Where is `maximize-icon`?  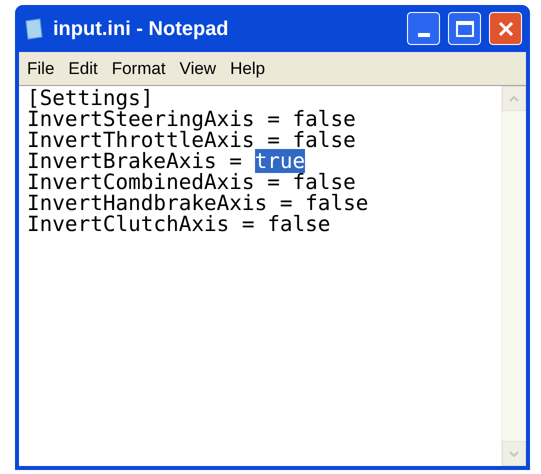 maximize-icon is located at coordinates (465, 28).